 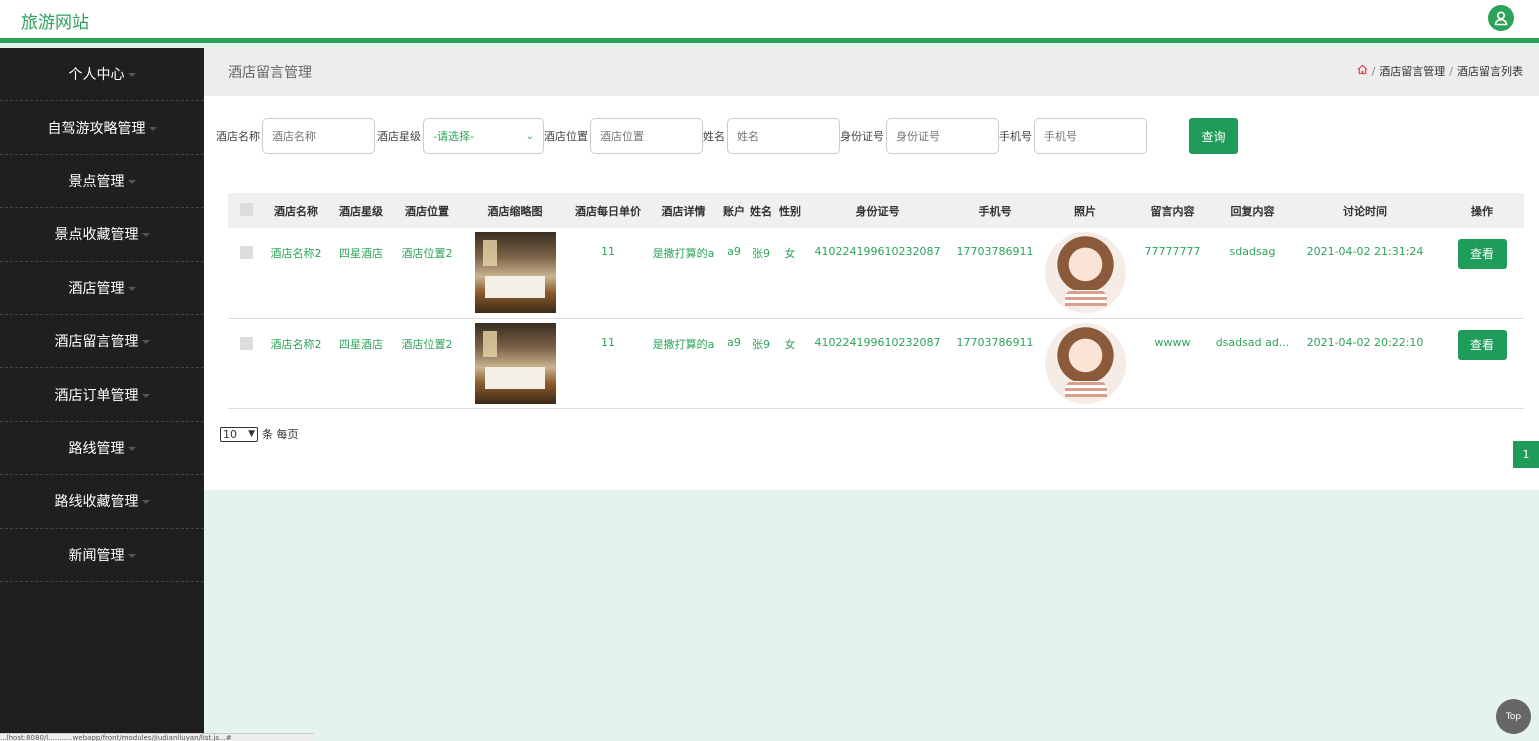 I want to click on page-number-current: 1, so click(x=1526, y=454).